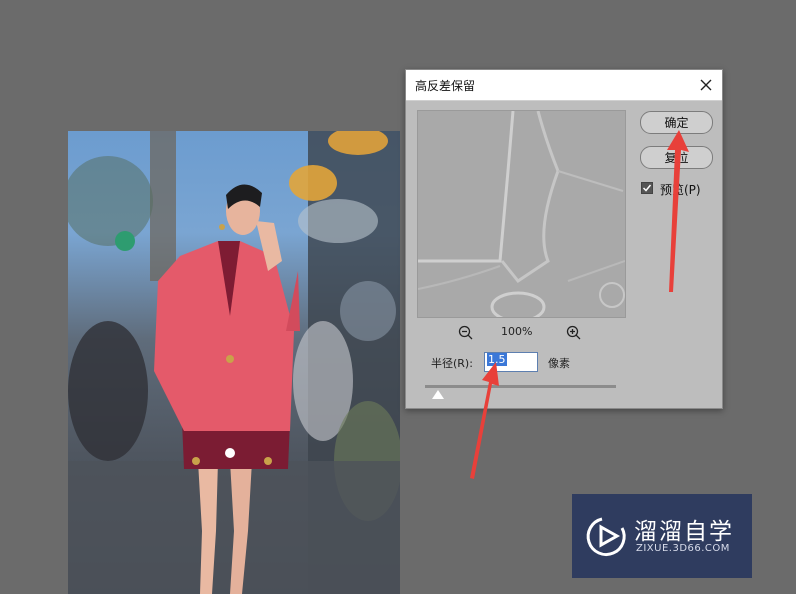  What do you see at coordinates (438, 394) in the screenshot?
I see `radius-slider-thumb` at bounding box center [438, 394].